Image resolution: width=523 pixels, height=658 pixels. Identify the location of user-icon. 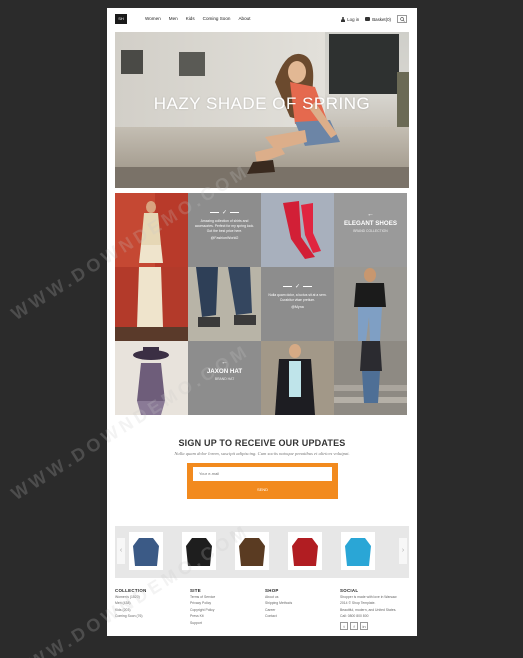
(343, 19).